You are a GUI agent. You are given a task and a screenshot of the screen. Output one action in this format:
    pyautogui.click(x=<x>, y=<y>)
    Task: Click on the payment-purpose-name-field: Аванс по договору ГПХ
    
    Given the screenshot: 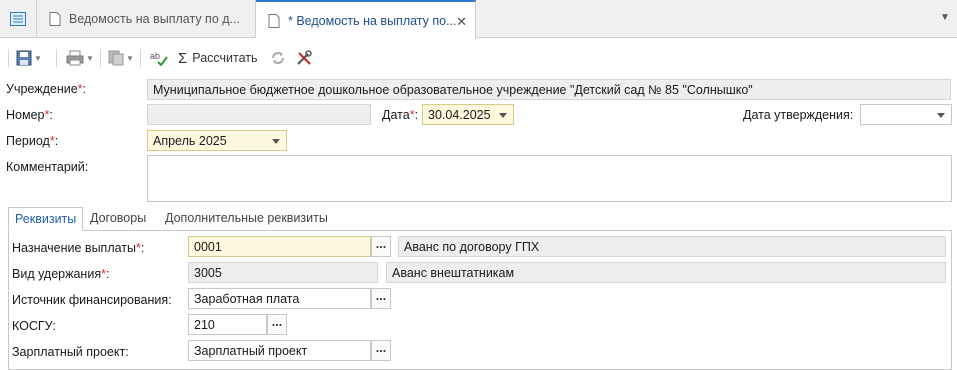 What is the action you would take?
    pyautogui.click(x=672, y=246)
    